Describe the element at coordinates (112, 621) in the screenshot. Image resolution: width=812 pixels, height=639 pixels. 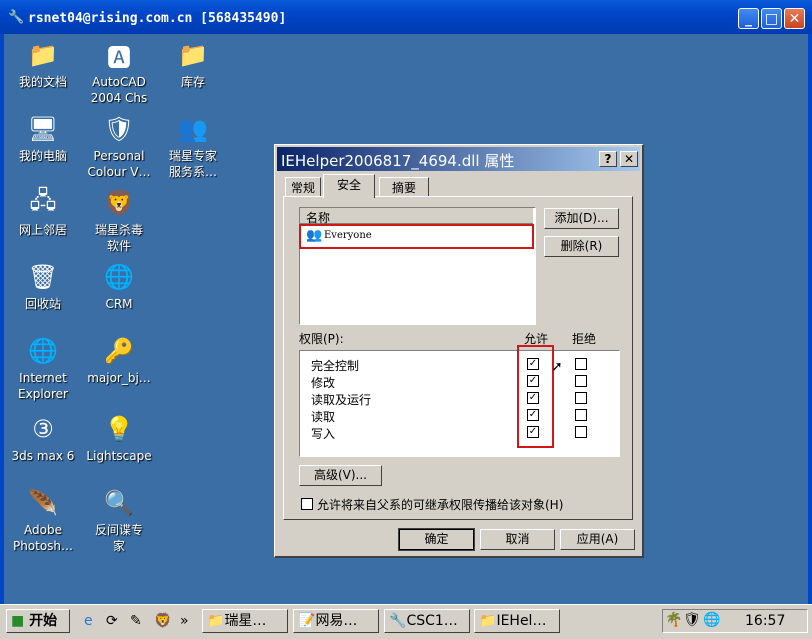
I see `refresh-quicklaunch-icon: ⟳` at that location.